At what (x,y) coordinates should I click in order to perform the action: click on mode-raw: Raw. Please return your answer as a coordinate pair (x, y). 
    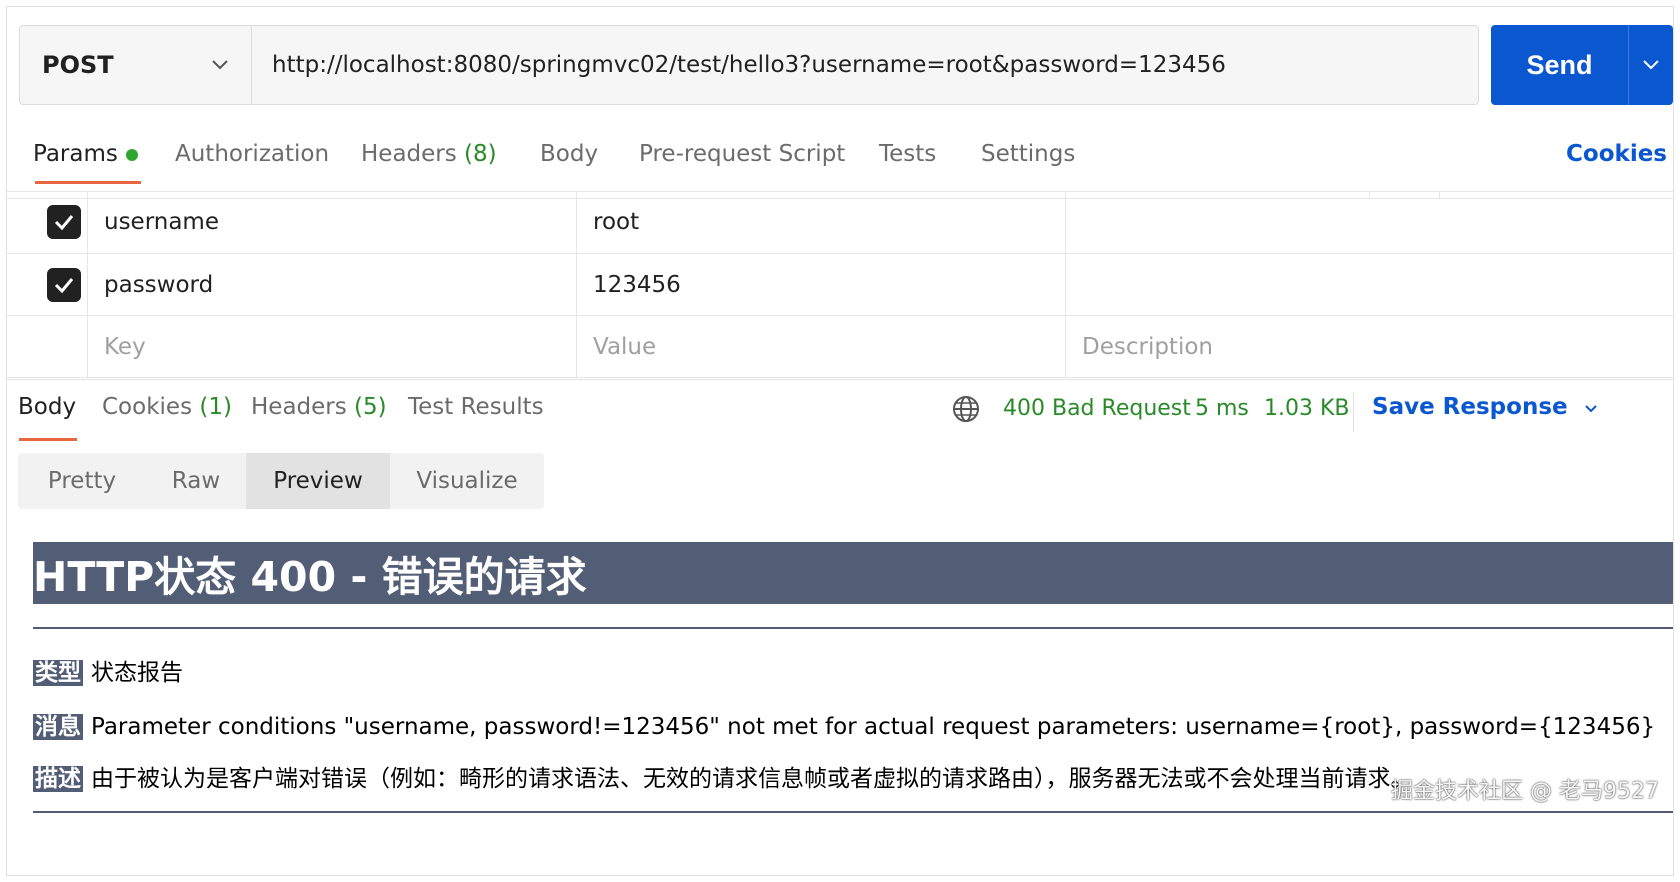
    Looking at the image, I should click on (196, 481).